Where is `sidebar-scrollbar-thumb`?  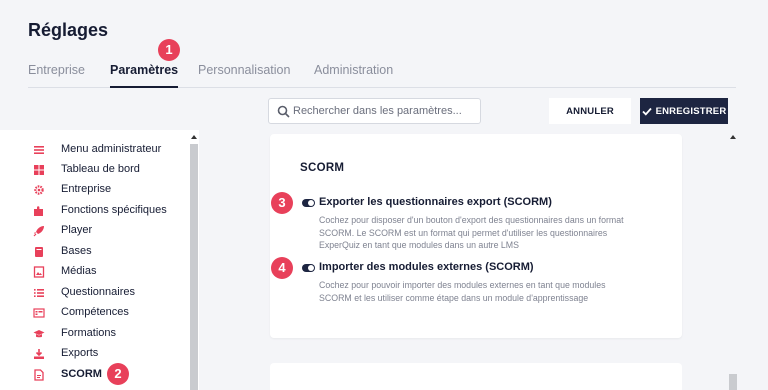
sidebar-scrollbar-thumb is located at coordinates (194, 267).